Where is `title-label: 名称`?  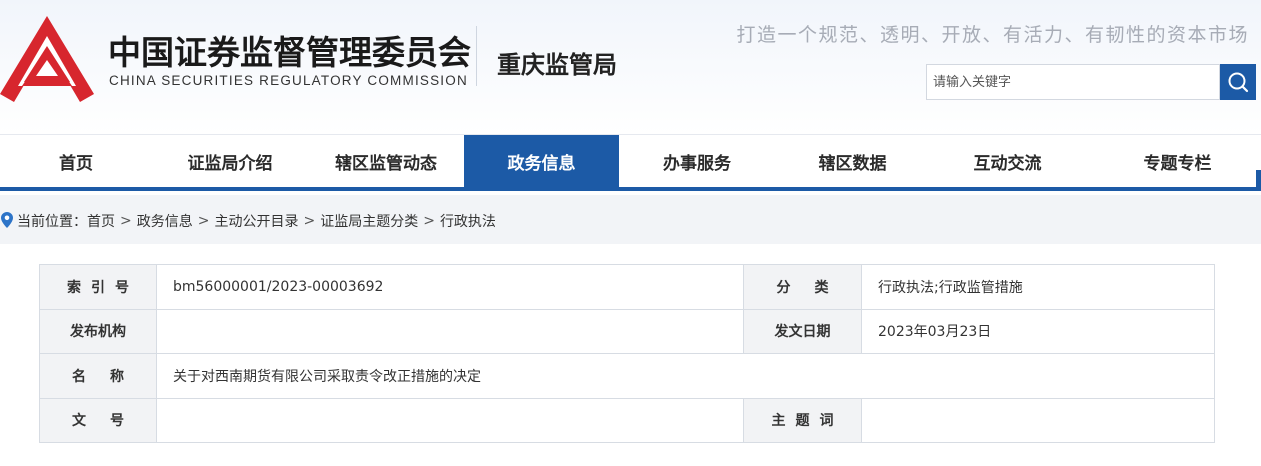
title-label: 名称 is located at coordinates (98, 376).